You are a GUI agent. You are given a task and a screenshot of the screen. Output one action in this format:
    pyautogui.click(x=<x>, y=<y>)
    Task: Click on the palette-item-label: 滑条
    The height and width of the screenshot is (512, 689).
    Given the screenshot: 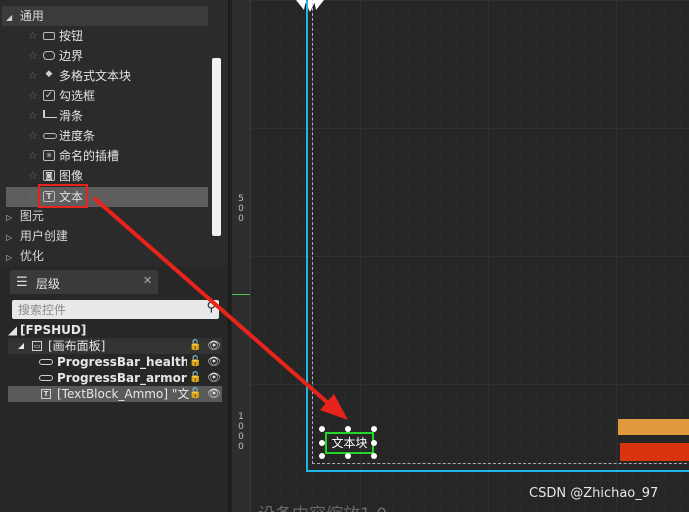 What is the action you would take?
    pyautogui.click(x=71, y=116)
    